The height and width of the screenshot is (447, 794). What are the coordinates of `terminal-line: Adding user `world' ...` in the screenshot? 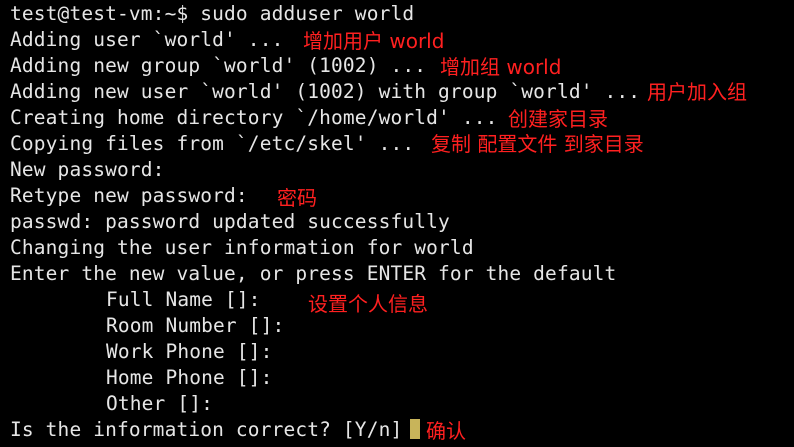 It's located at (147, 39).